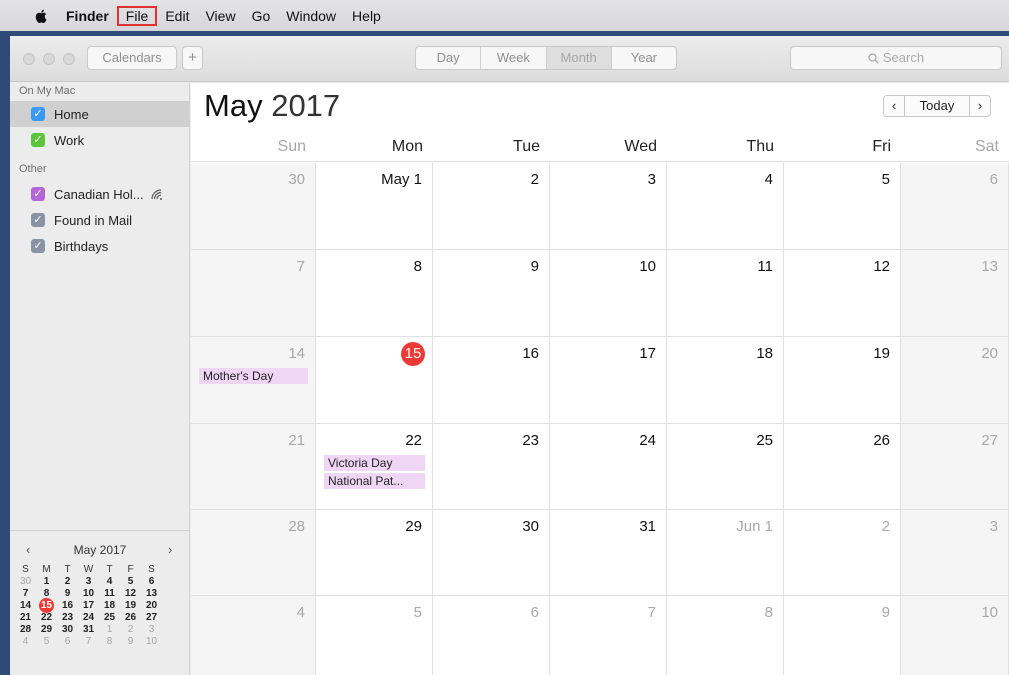 Image resolution: width=1009 pixels, height=675 pixels. Describe the element at coordinates (67, 618) in the screenshot. I see `mini-day: 23` at that location.